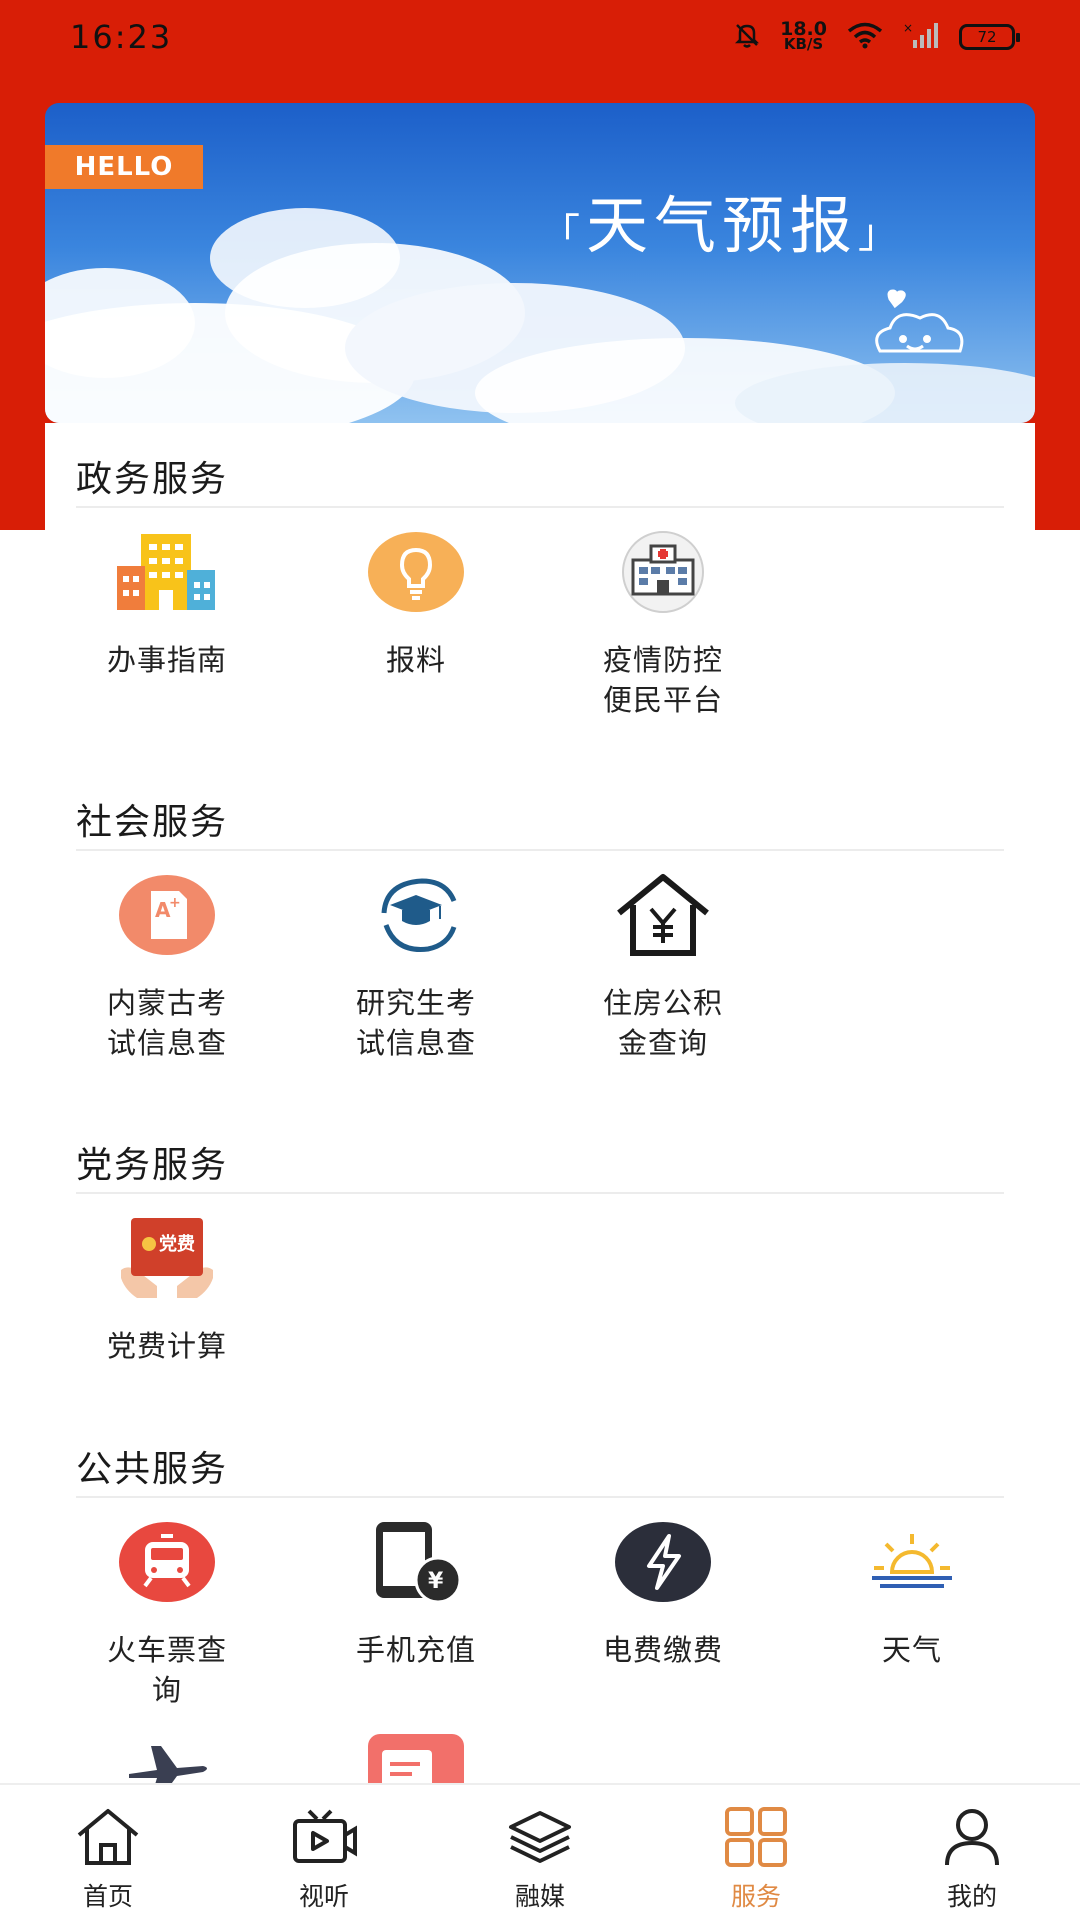 This screenshot has width=1080, height=1920. Describe the element at coordinates (971, 1896) in the screenshot. I see `tab-label: 我的` at that location.